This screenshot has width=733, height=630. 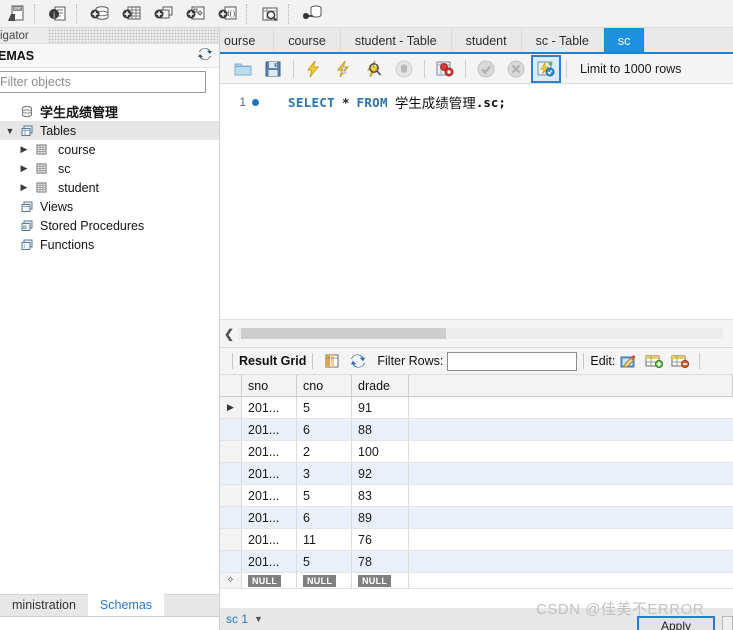 I want to click on cell-drade: 83, so click(x=380, y=496).